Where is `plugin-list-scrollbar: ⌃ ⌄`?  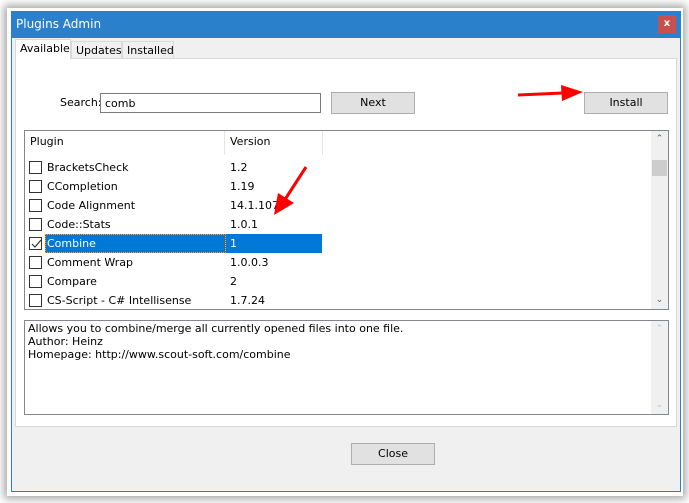
plugin-list-scrollbar: ⌃ ⌄ is located at coordinates (659, 220).